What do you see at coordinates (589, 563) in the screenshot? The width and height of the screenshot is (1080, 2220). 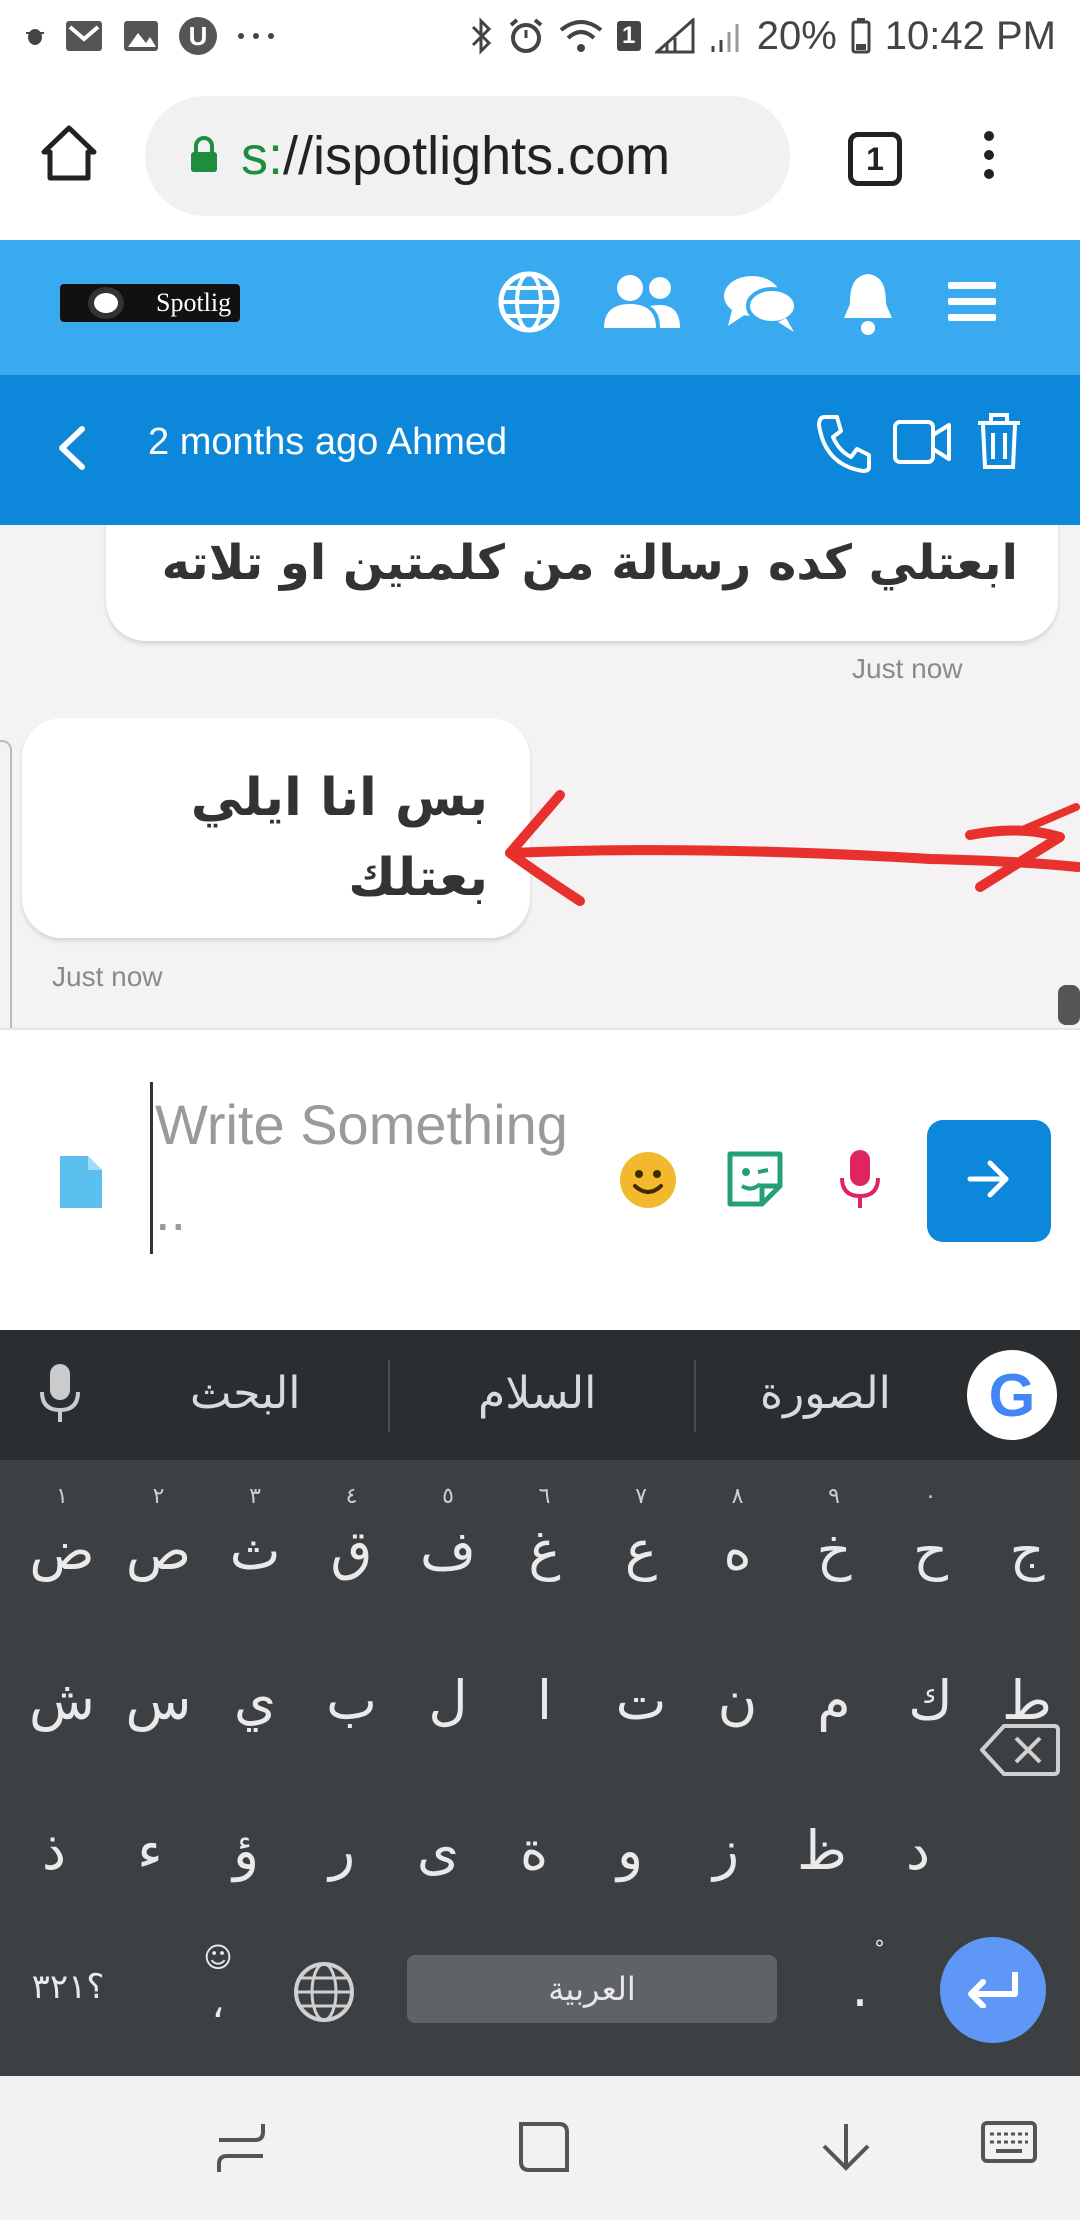 I see `message-text: ابعتلي كده رسالة من كلمتين او تلاته` at bounding box center [589, 563].